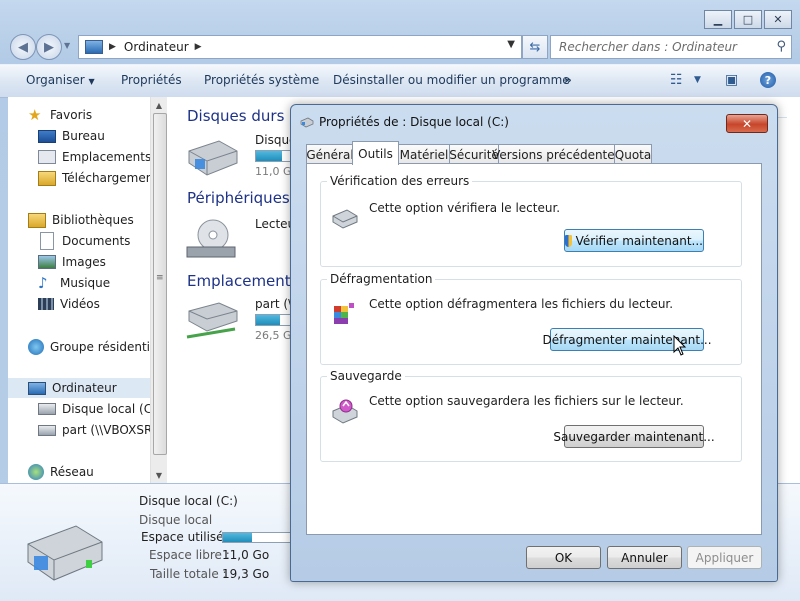 The height and width of the screenshot is (601, 800). What do you see at coordinates (511, 44) in the screenshot?
I see `address-dropdown-icon: ▼` at bounding box center [511, 44].